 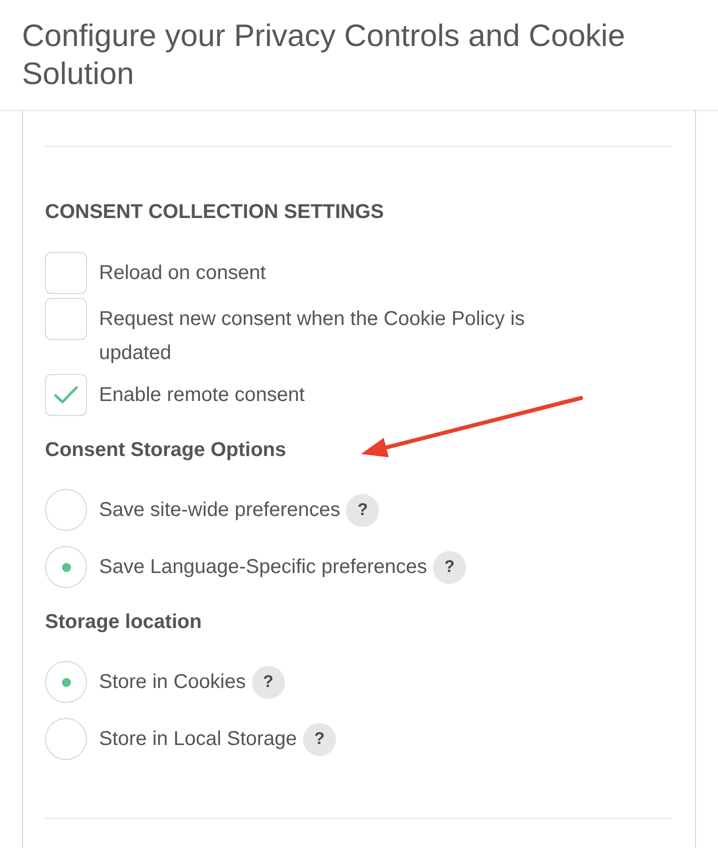 What do you see at coordinates (165, 450) in the screenshot?
I see `section-heading: Consent Storage Options` at bounding box center [165, 450].